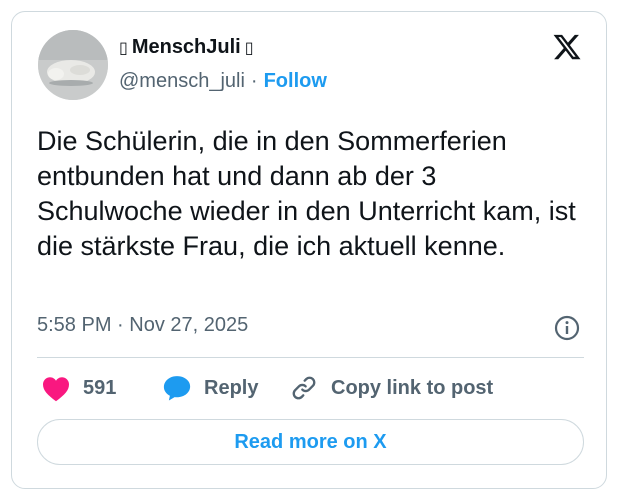 This screenshot has width=620, height=502. I want to click on author-handle-row: @mensch_juli · Follow, so click(223, 81).